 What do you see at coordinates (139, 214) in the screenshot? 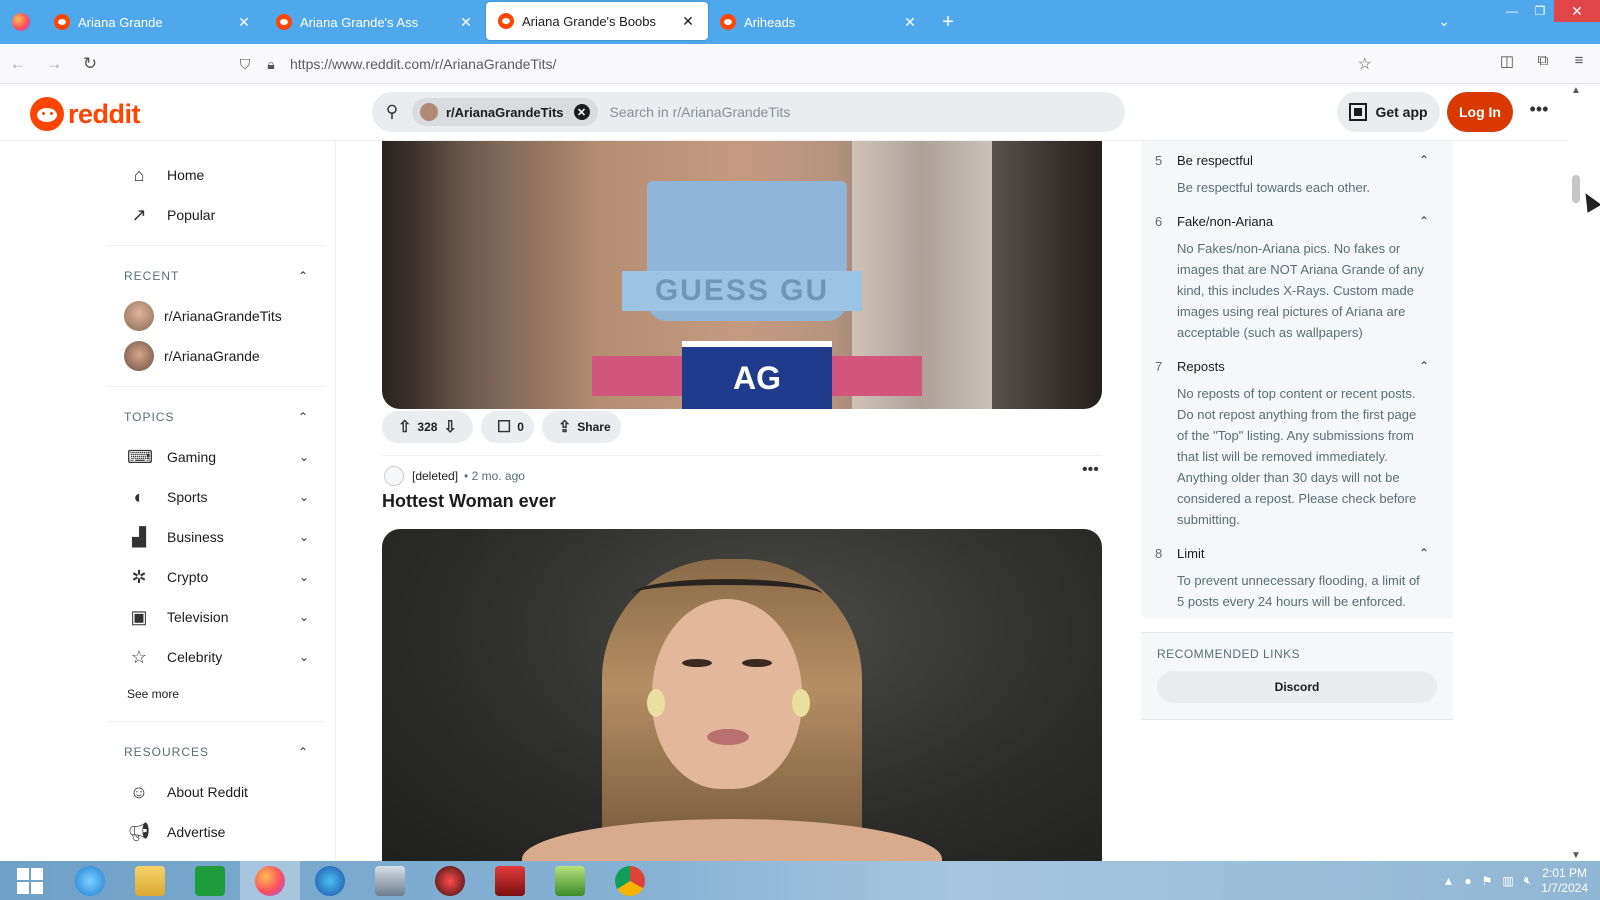
I see `popular-icon: ↗` at bounding box center [139, 214].